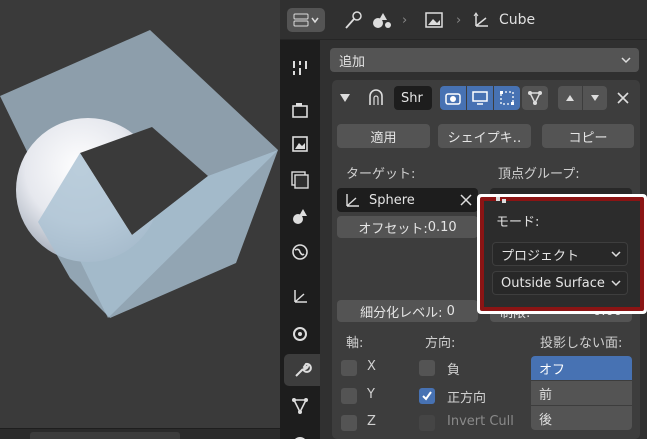 This screenshot has height=439, width=647. What do you see at coordinates (345, 98) in the screenshot?
I see `collapse-triangle-icon` at bounding box center [345, 98].